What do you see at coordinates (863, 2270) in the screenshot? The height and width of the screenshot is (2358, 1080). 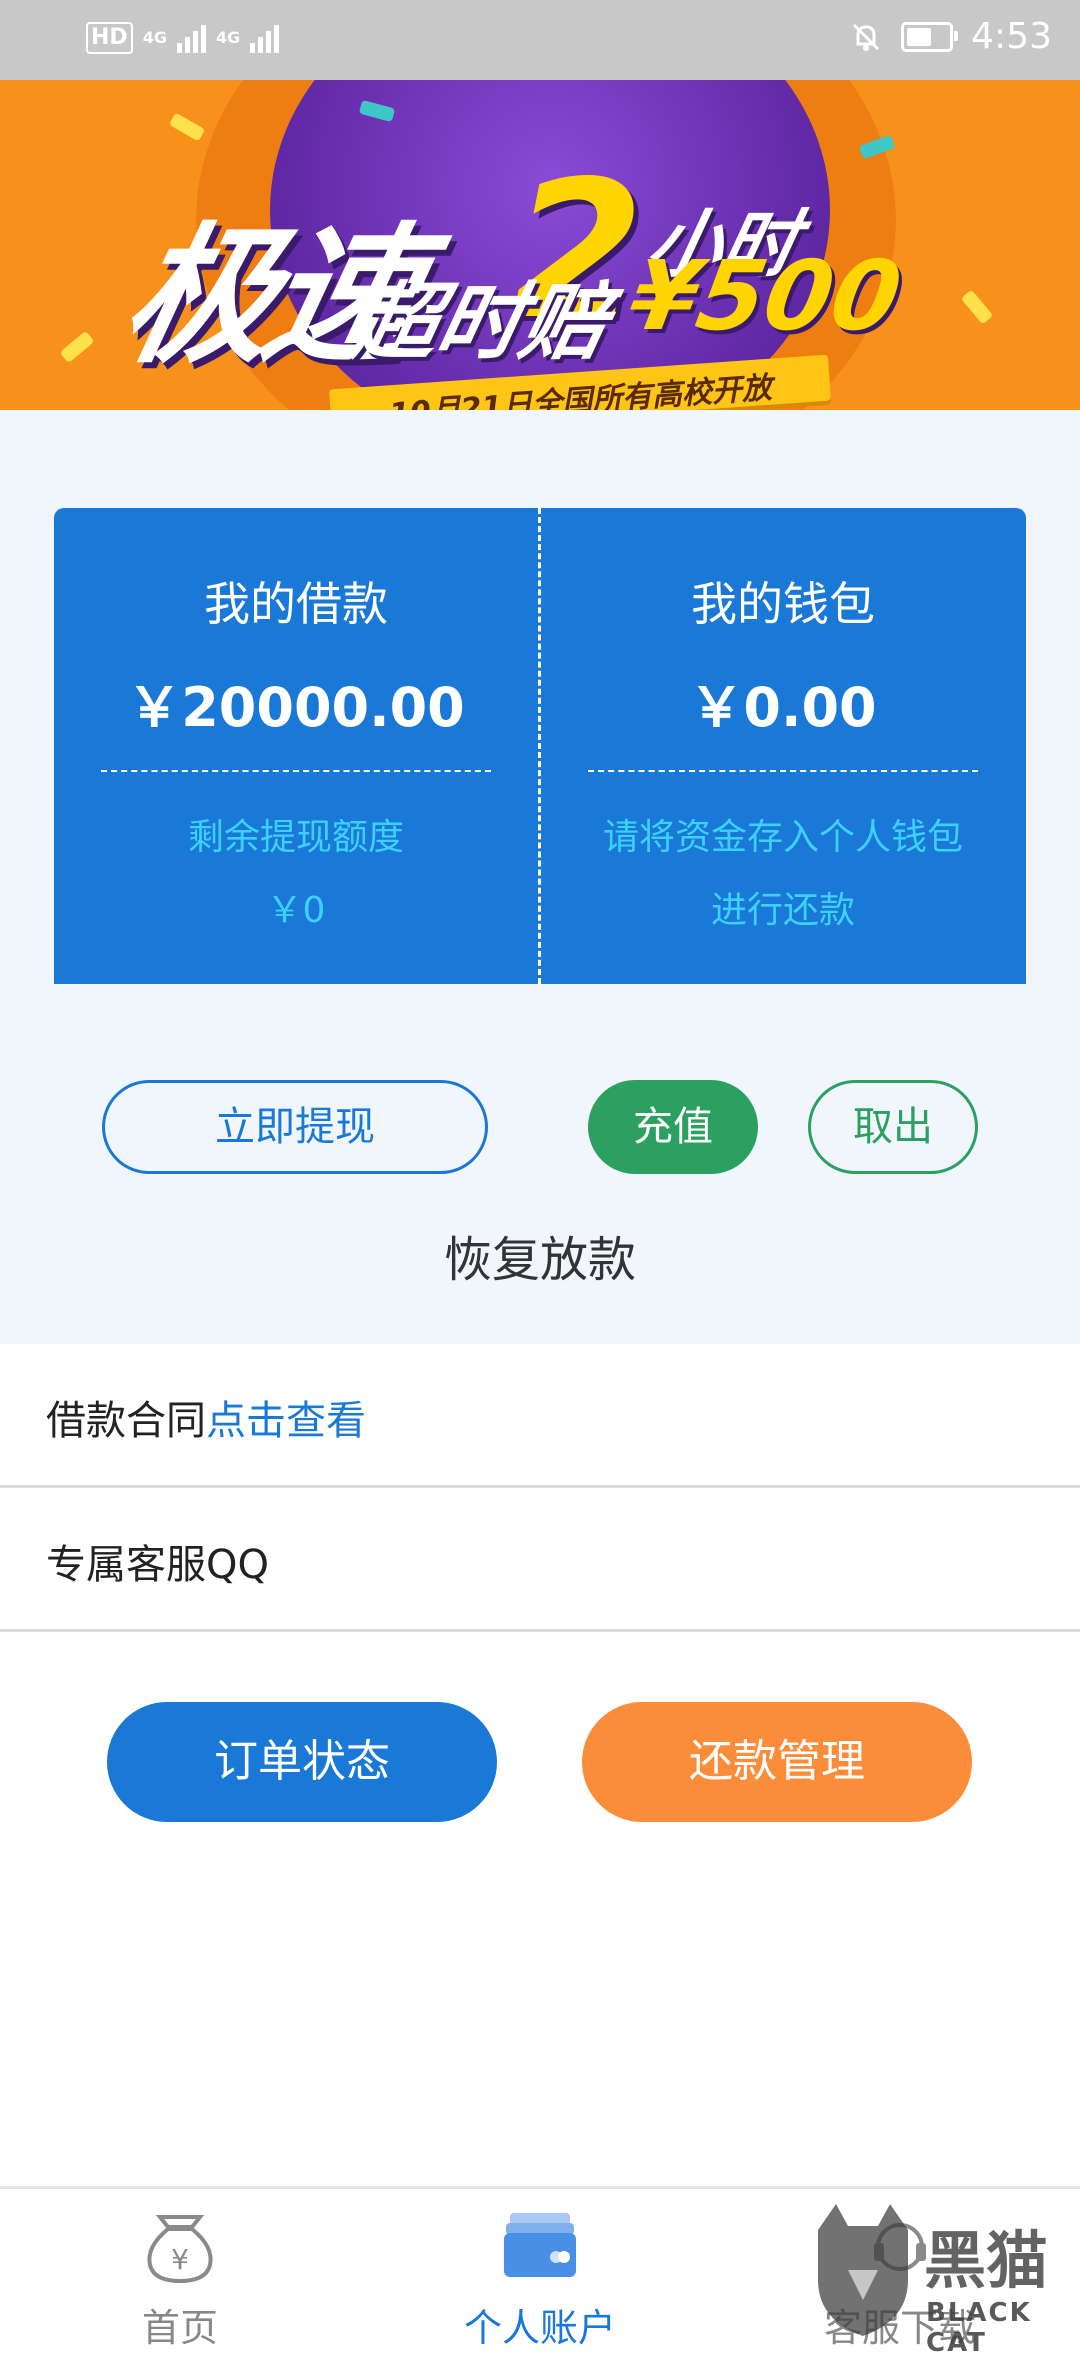 I see `cat-logo-icon` at bounding box center [863, 2270].